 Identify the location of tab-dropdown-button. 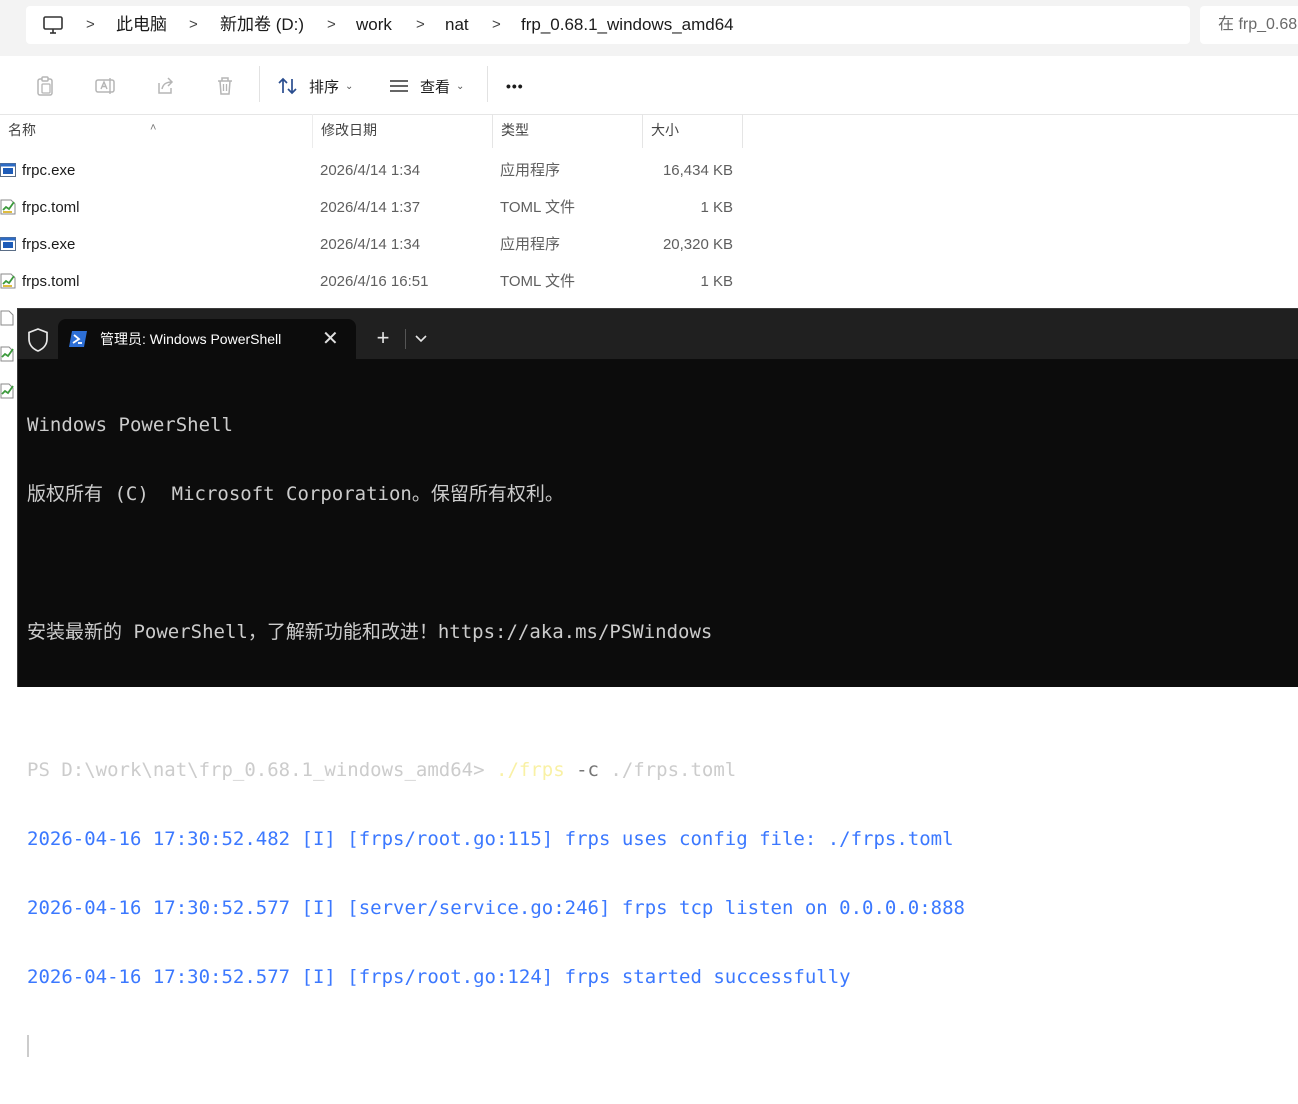
(421, 338).